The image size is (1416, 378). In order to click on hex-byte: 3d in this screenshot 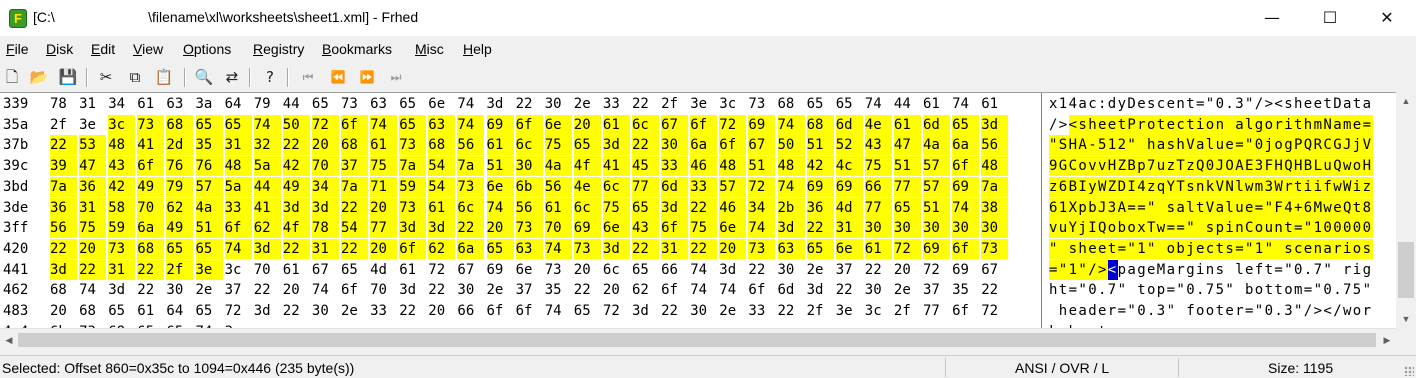, I will do `click(500, 104)`.